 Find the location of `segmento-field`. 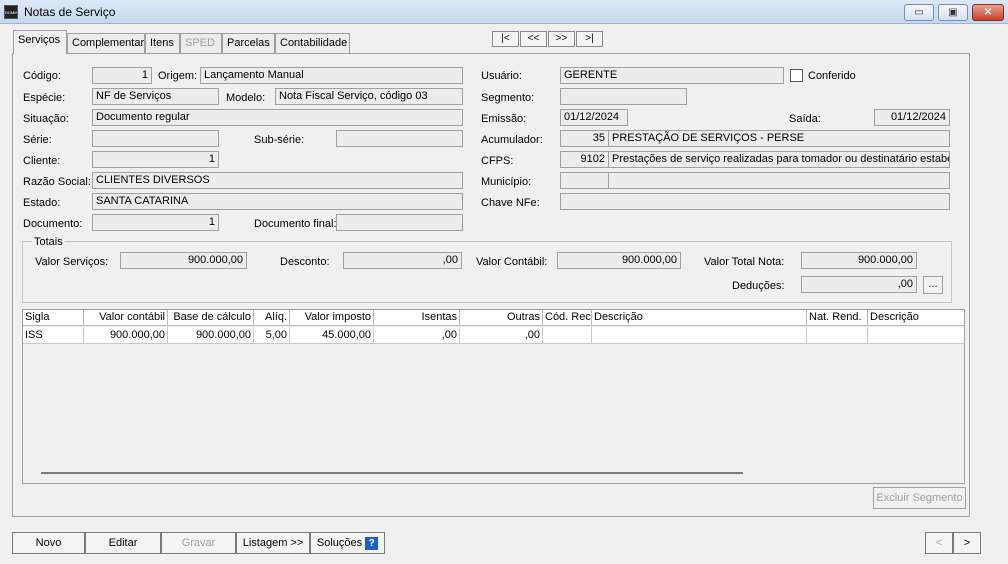

segmento-field is located at coordinates (623, 96).